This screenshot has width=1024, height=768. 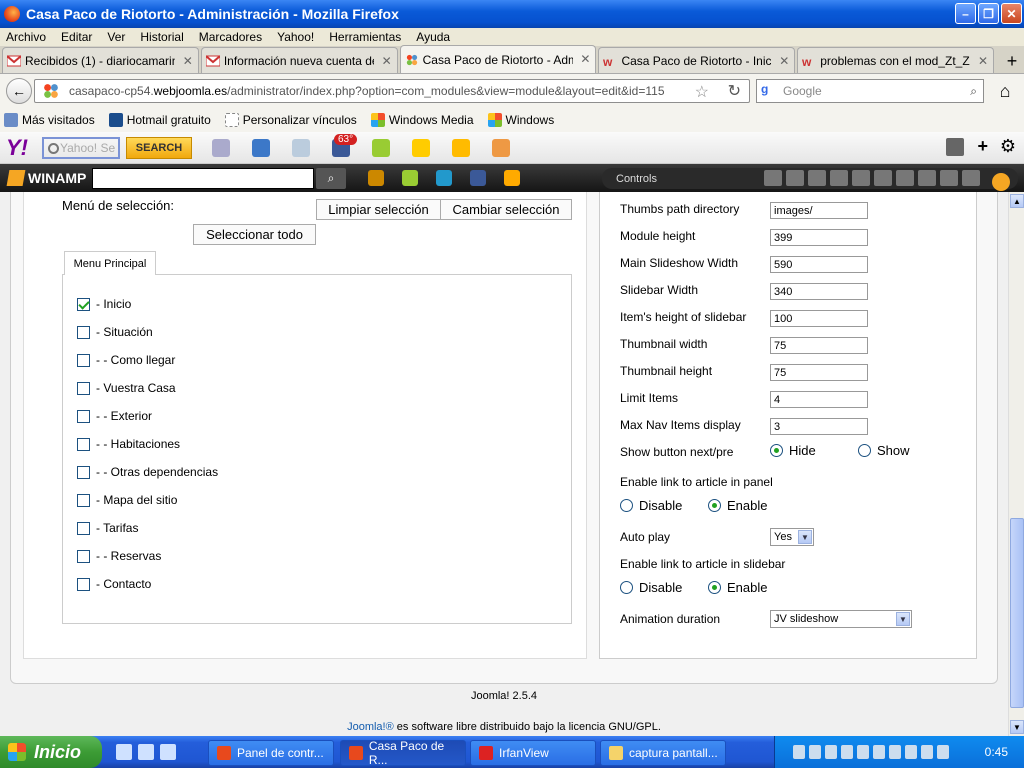 What do you see at coordinates (982, 146) in the screenshot?
I see `add-icon: +` at bounding box center [982, 146].